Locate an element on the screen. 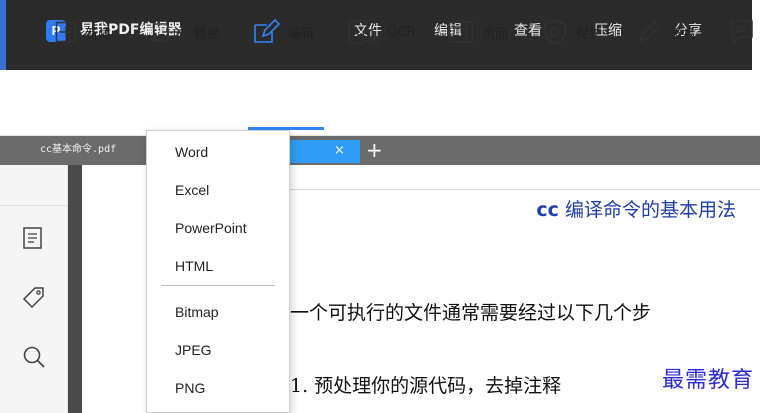  new-label: 新建 is located at coordinates (98, 34).